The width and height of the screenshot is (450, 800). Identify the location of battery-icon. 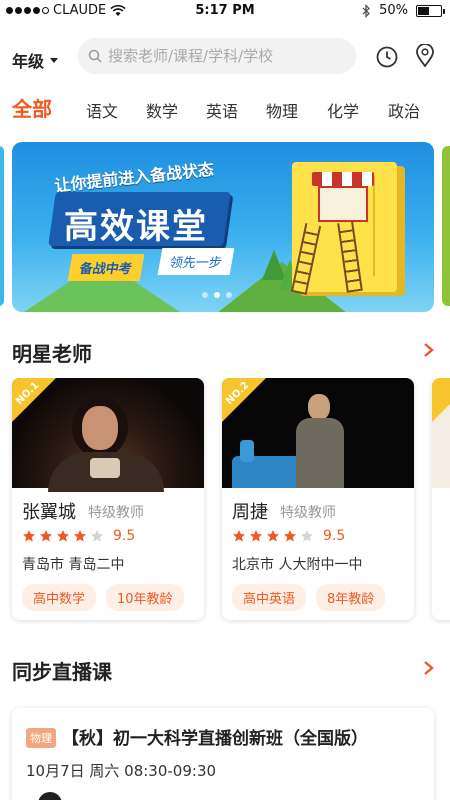
(430, 10).